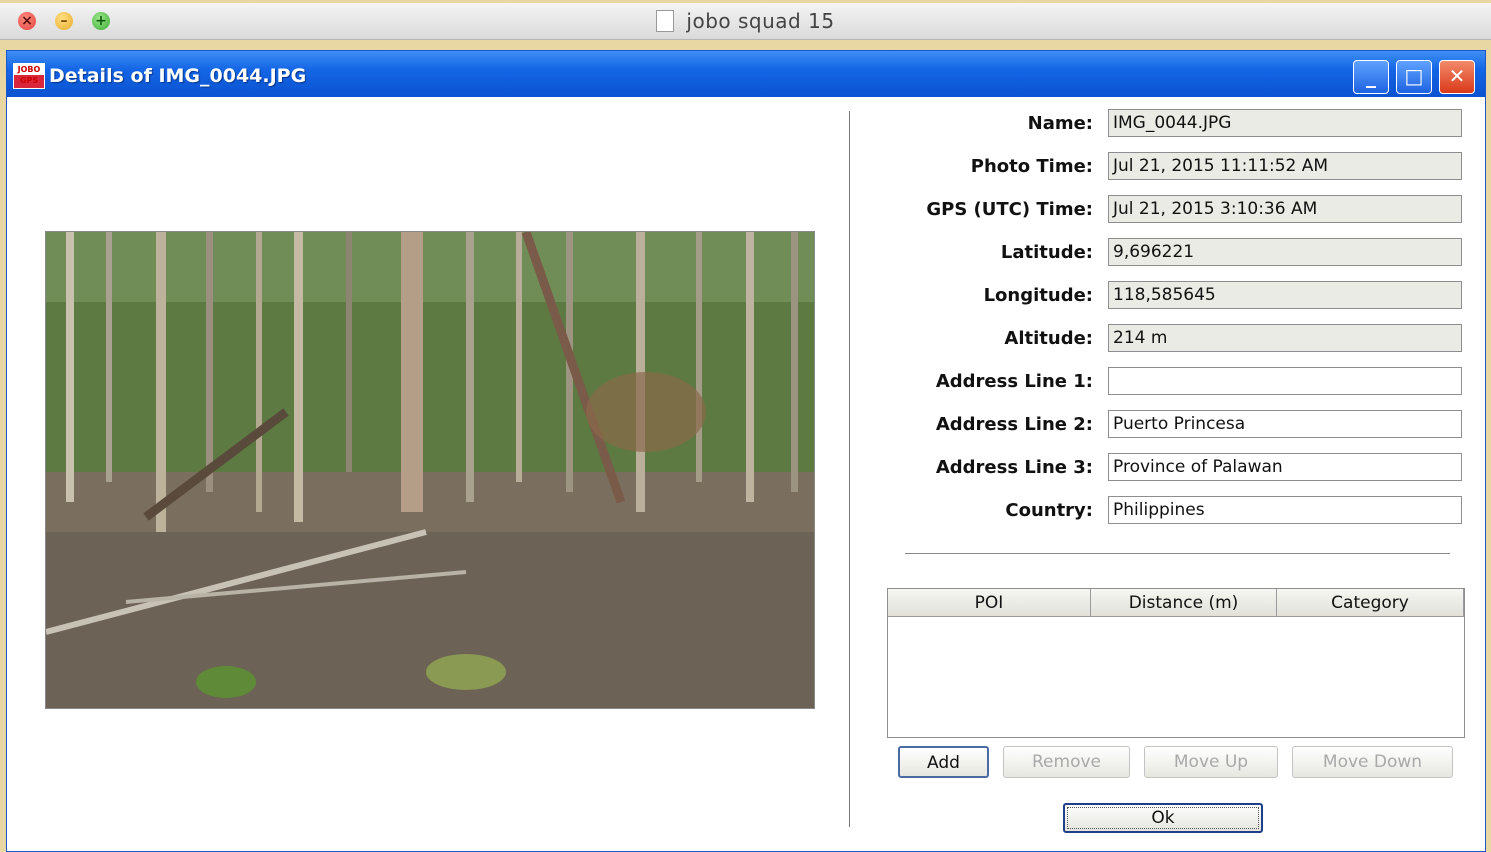  Describe the element at coordinates (943, 762) in the screenshot. I see `add-button: Add` at that location.